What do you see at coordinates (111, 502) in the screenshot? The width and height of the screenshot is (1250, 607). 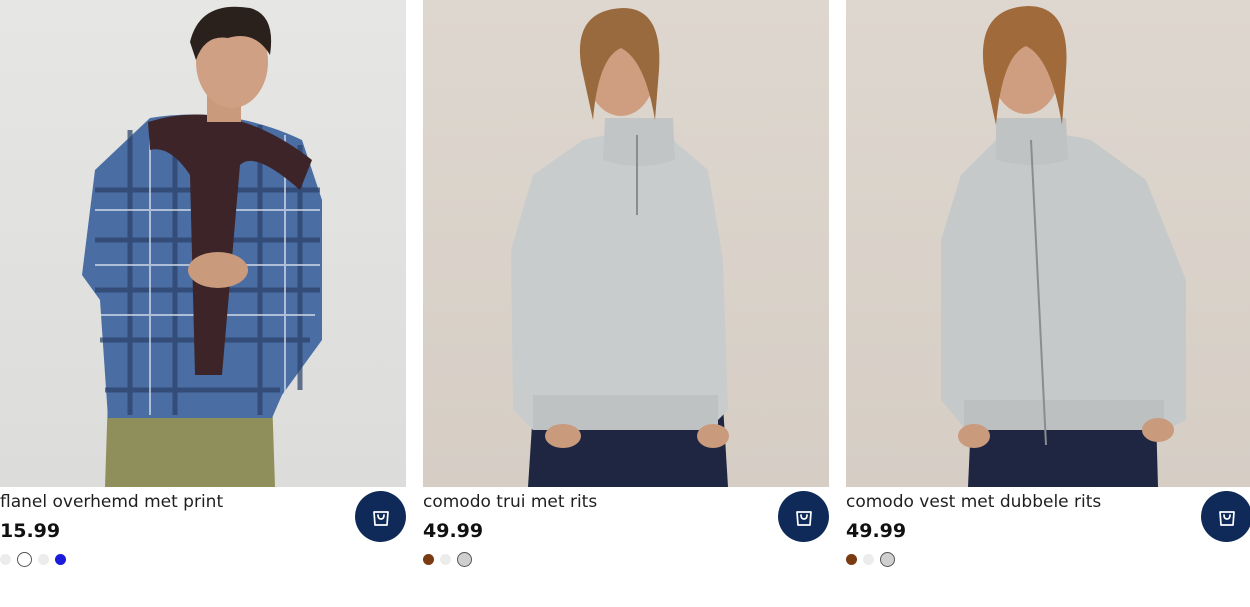 I see `product-title: flanel overhemd met print` at bounding box center [111, 502].